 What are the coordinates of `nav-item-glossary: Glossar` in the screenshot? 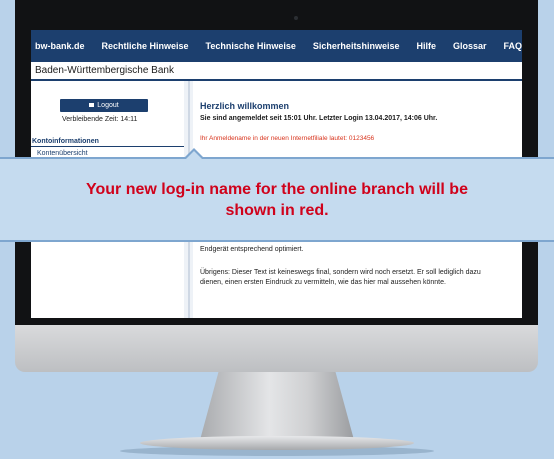 It's located at (470, 46).